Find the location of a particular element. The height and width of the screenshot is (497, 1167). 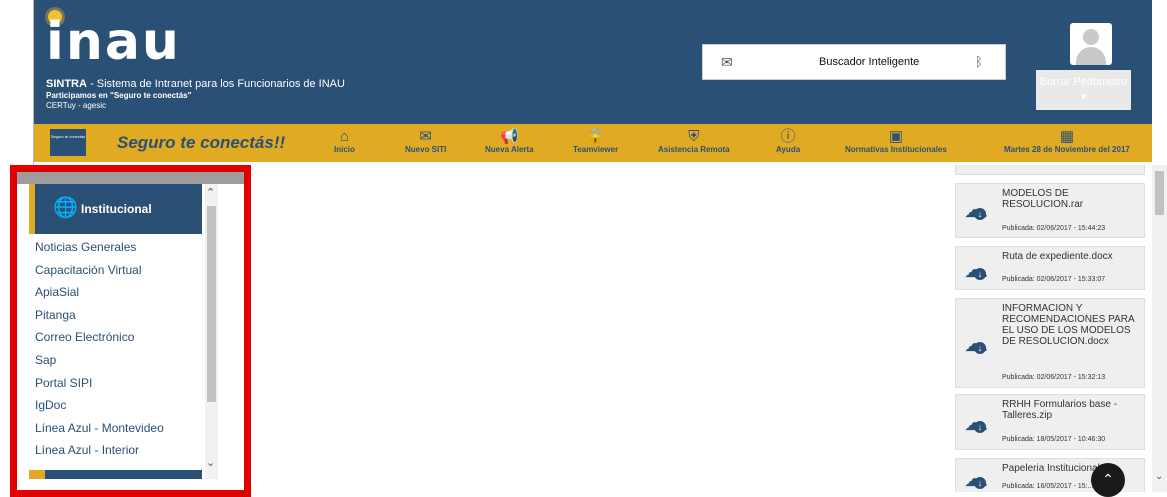

next-menu-header is located at coordinates (115, 474).